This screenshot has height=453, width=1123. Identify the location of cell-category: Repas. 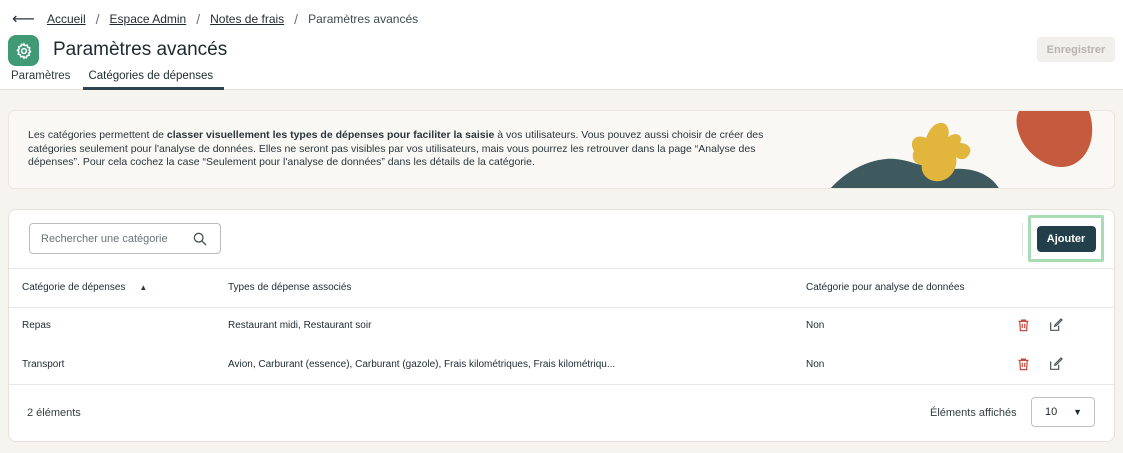
(36, 325).